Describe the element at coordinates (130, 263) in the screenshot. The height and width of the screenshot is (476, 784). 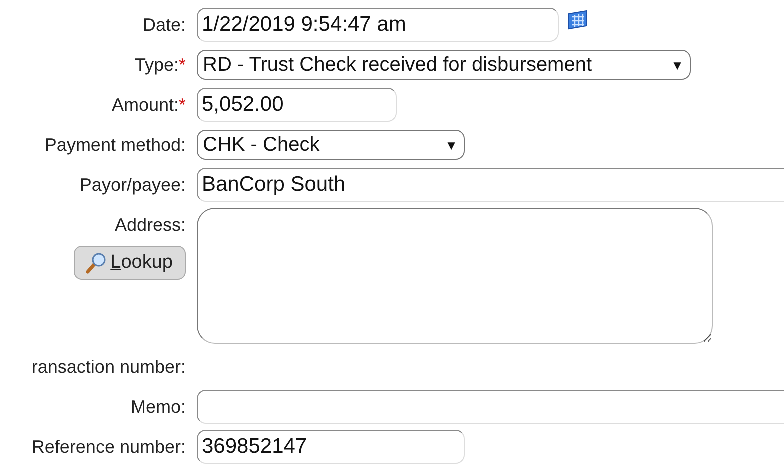
I see `lookup-button: Lookup` at that location.